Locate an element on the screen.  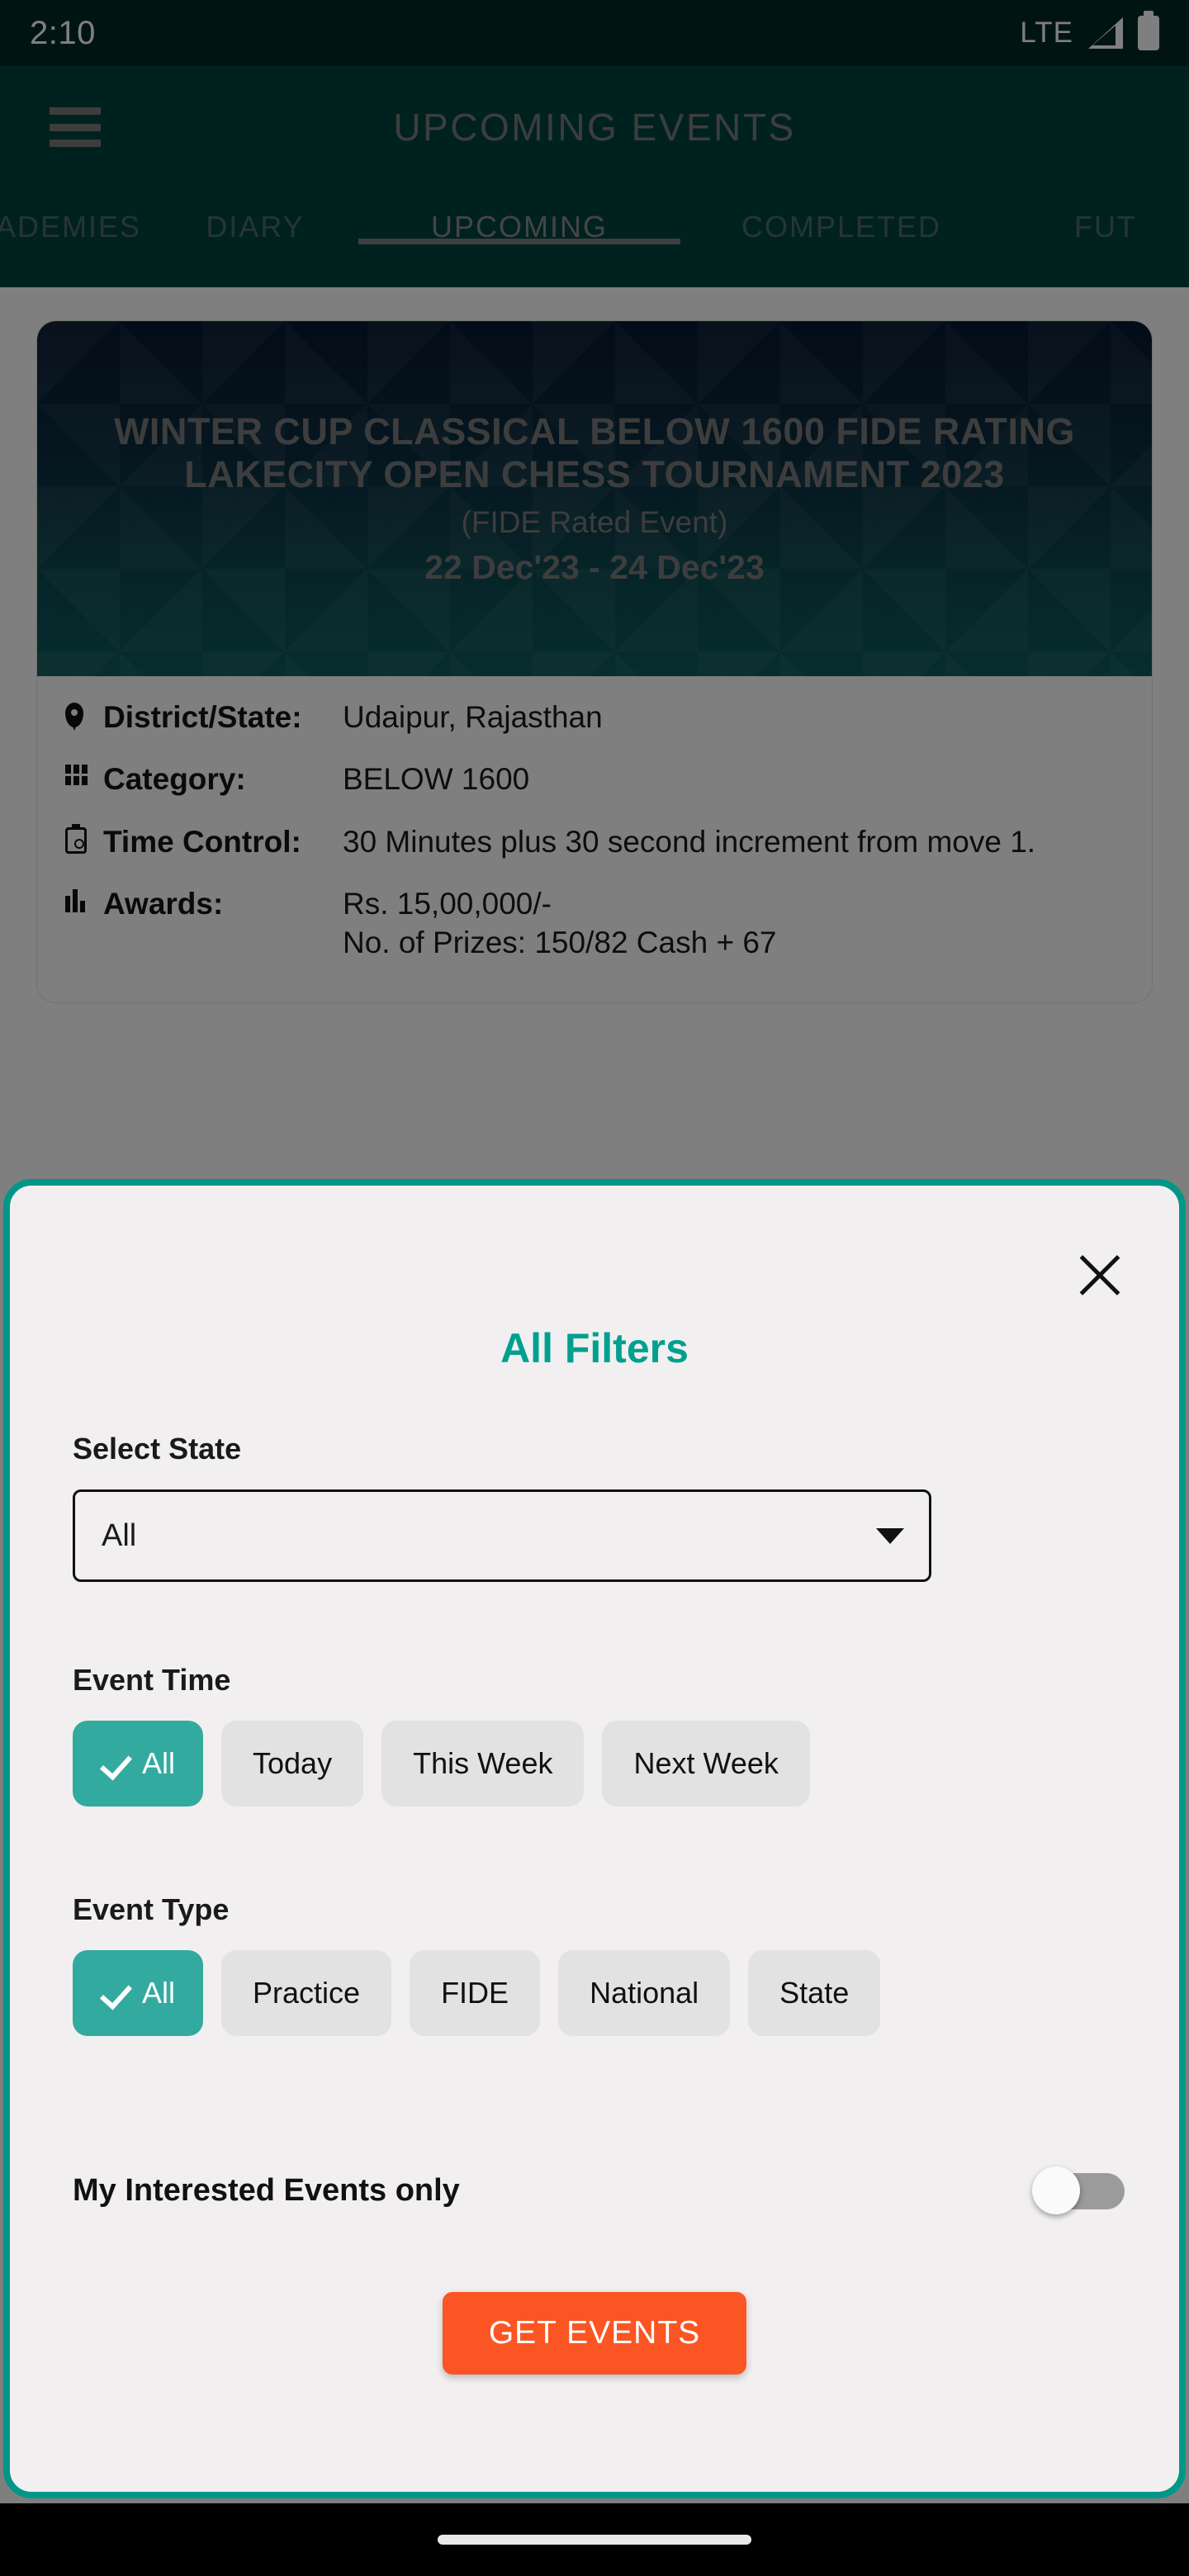
detail-value: Udaipur, Rajasthan is located at coordinates (473, 717).